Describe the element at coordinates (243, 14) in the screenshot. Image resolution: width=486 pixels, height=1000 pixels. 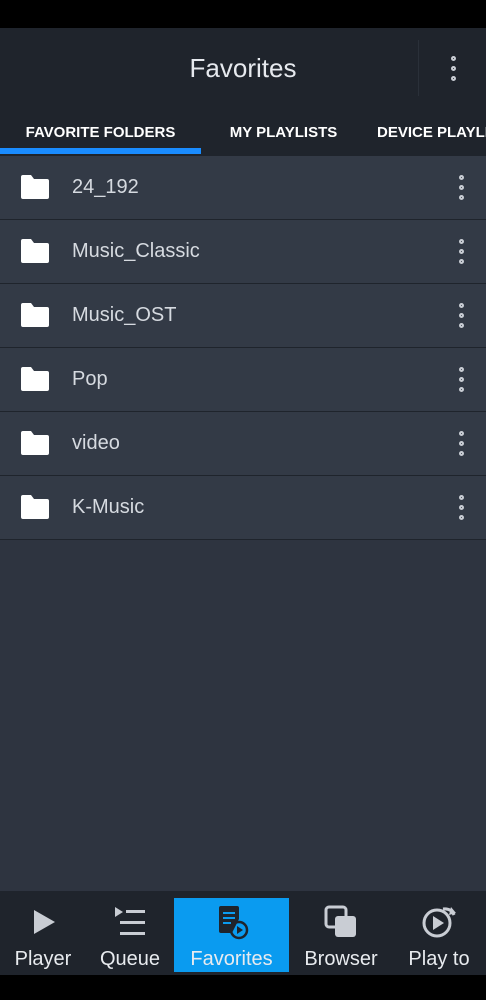
I see `status-bar` at that location.